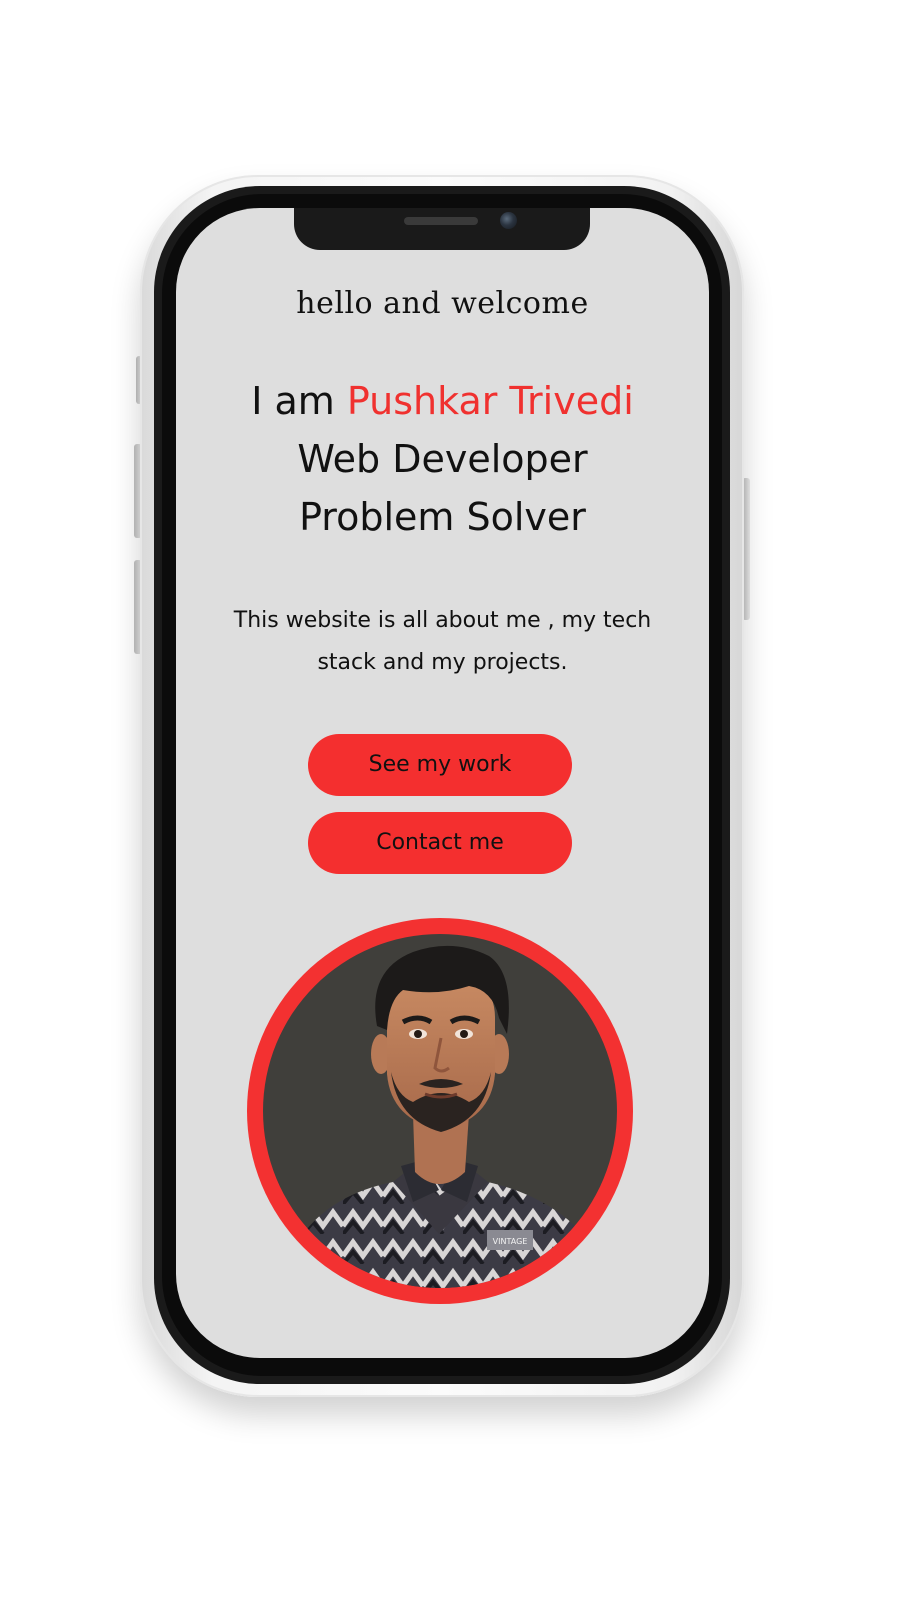  Describe the element at coordinates (490, 401) in the screenshot. I see `developer-name: Pushkar Trivedi` at that location.